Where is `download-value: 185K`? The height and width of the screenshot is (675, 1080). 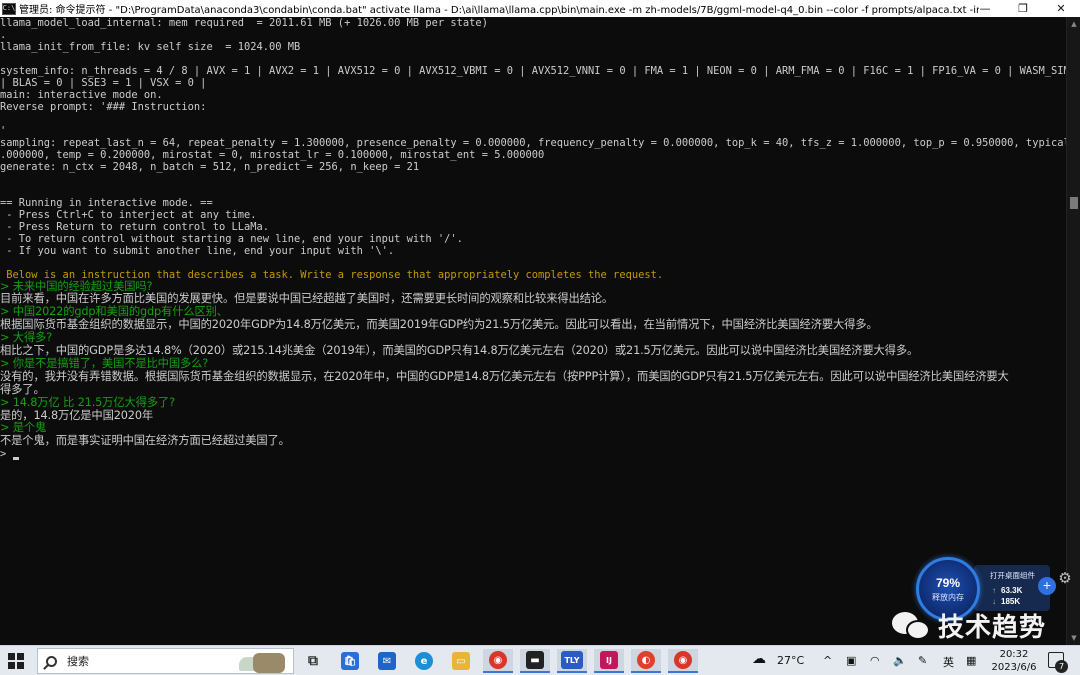 download-value: 185K is located at coordinates (1011, 601).